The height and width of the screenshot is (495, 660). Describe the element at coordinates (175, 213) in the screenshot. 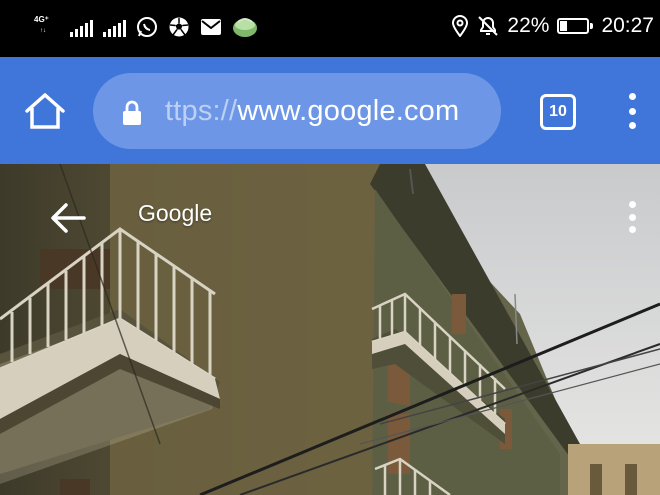

I see `page-title: Google` at that location.